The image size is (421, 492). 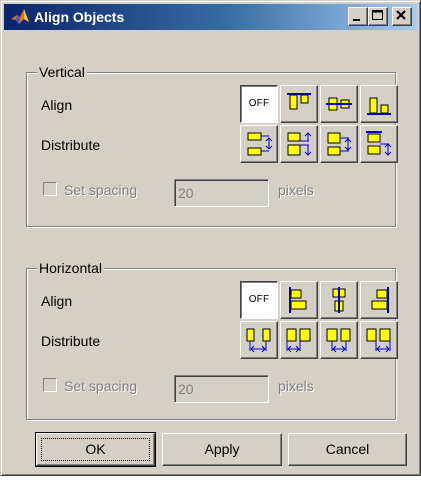 I want to click on maximize-icon, so click(x=377, y=15).